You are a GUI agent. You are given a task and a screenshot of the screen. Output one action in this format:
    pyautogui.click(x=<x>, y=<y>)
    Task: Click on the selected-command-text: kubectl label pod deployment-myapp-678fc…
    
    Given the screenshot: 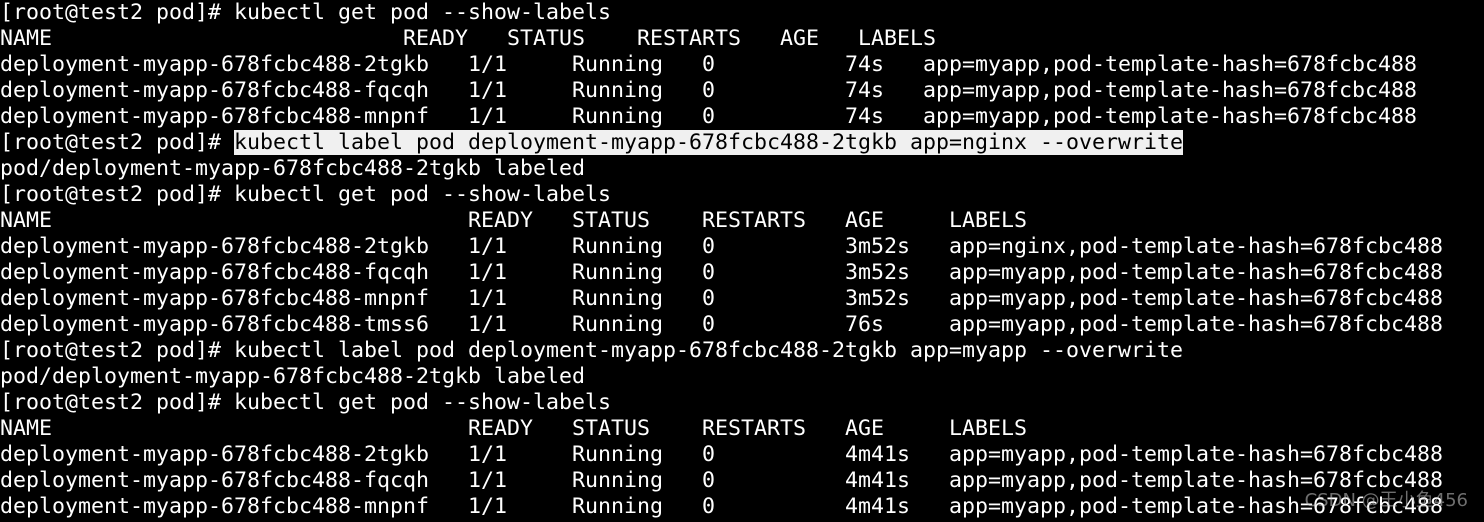 What is the action you would take?
    pyautogui.click(x=709, y=142)
    